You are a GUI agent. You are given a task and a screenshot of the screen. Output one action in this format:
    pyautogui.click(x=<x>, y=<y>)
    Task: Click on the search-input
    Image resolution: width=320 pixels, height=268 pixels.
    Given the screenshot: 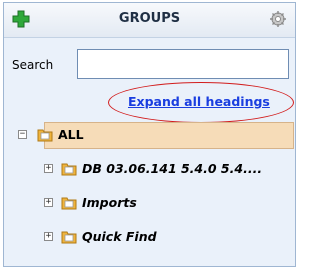 What is the action you would take?
    pyautogui.click(x=183, y=64)
    